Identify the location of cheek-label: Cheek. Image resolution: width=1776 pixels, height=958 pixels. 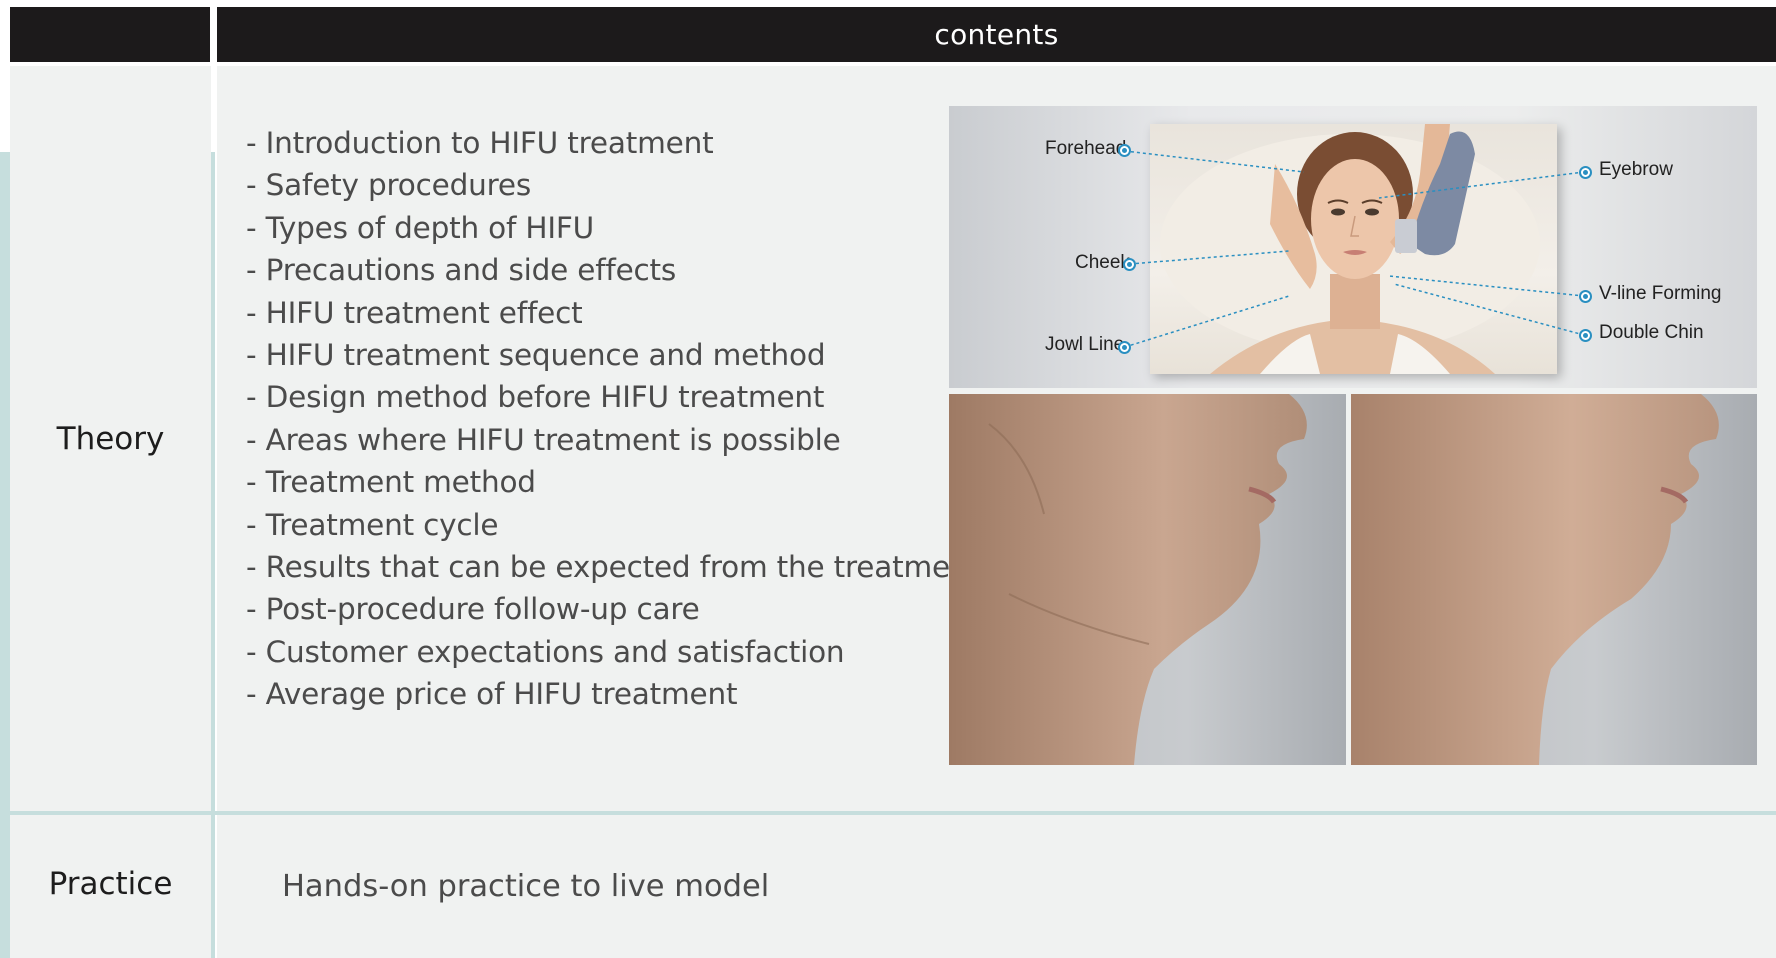
(1102, 262).